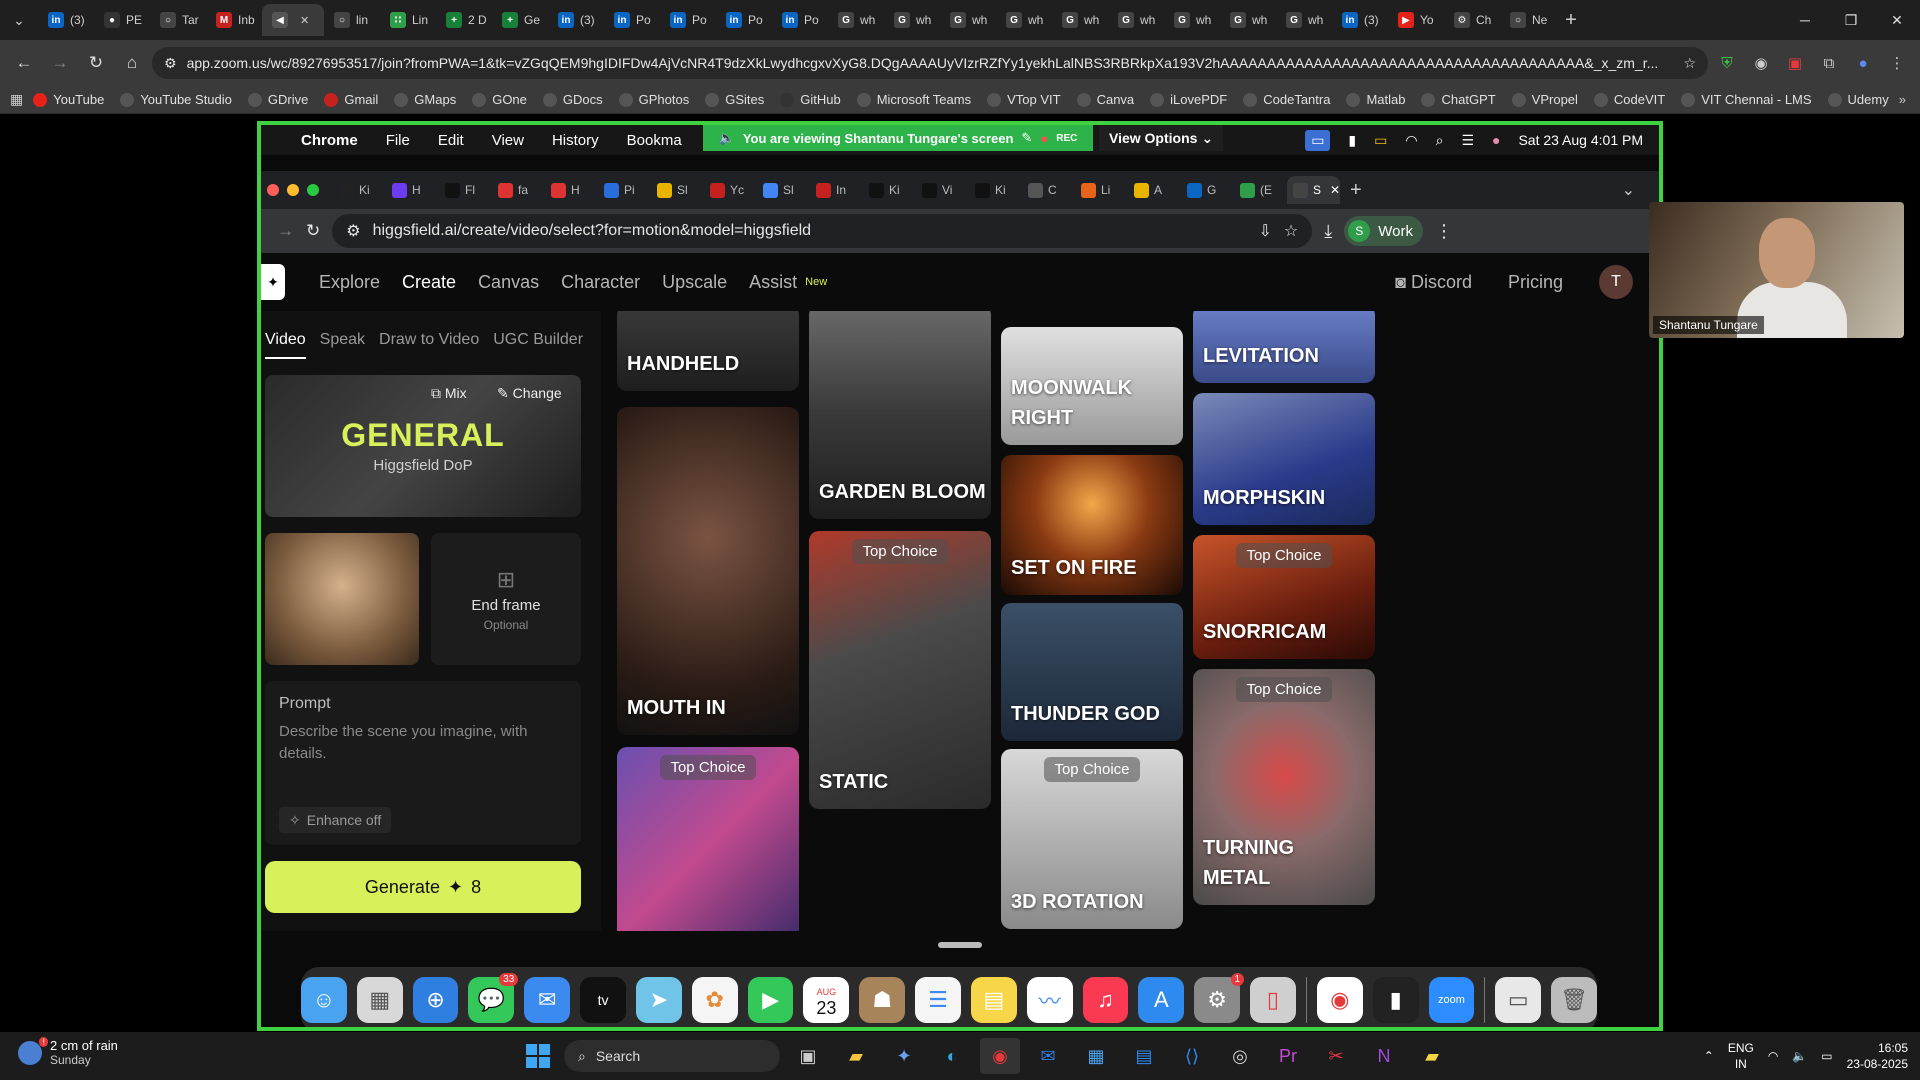 The width and height of the screenshot is (1920, 1080). I want to click on nav-create: Create, so click(429, 282).